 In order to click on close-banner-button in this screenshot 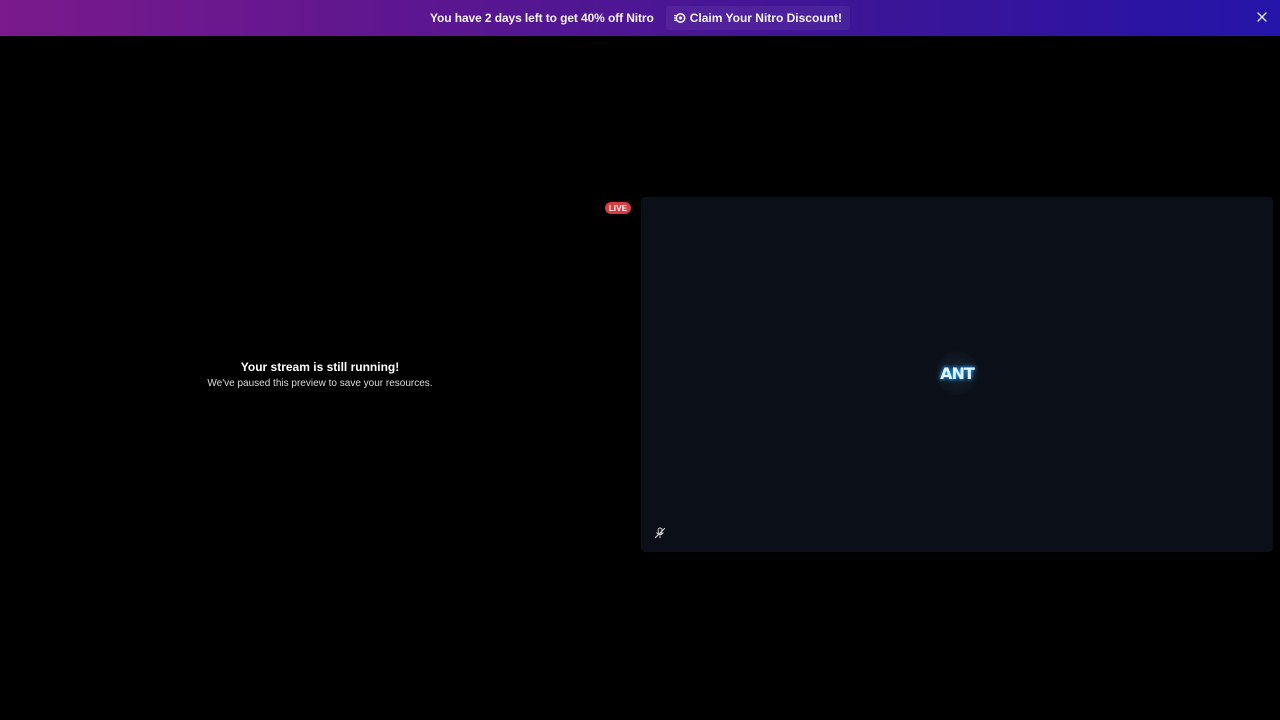, I will do `click(1262, 18)`.